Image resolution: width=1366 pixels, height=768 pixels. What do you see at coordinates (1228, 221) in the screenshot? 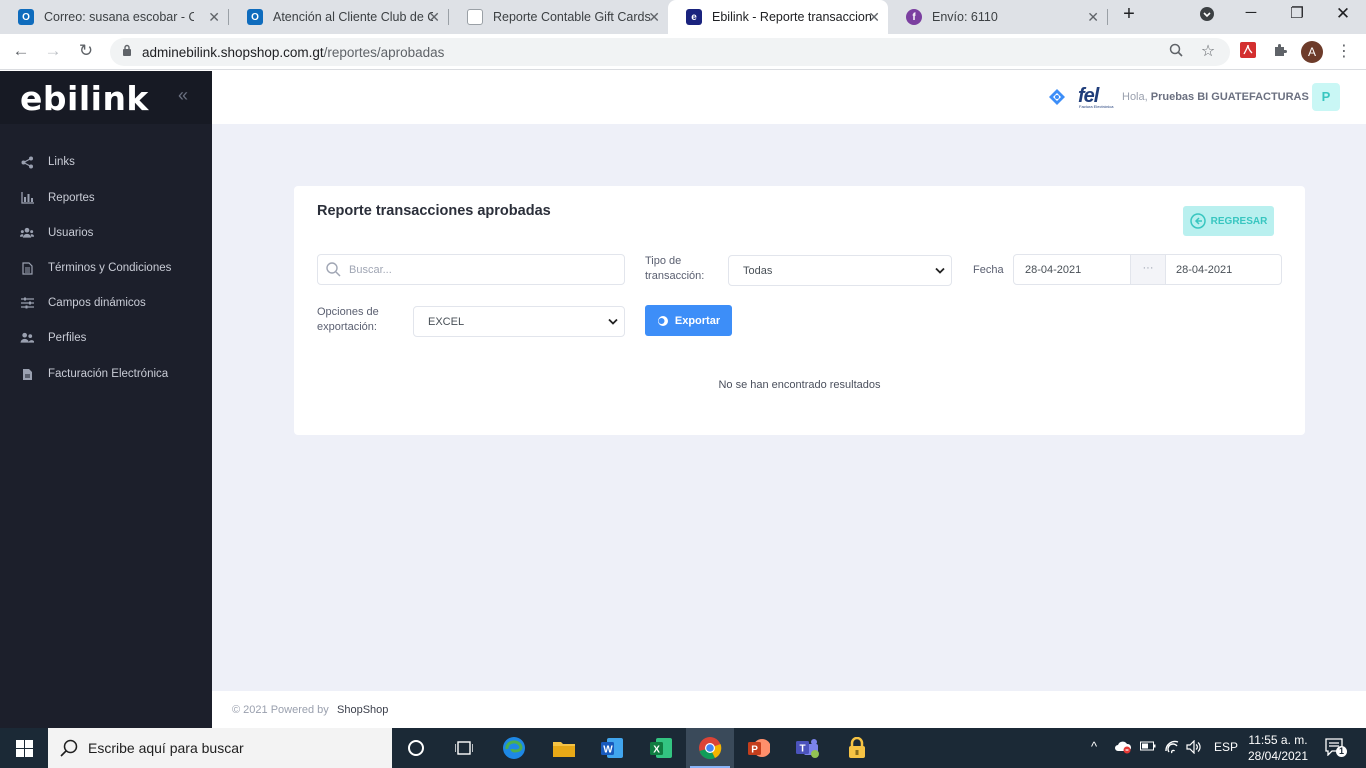
I see `back-button: REGRESAR` at bounding box center [1228, 221].